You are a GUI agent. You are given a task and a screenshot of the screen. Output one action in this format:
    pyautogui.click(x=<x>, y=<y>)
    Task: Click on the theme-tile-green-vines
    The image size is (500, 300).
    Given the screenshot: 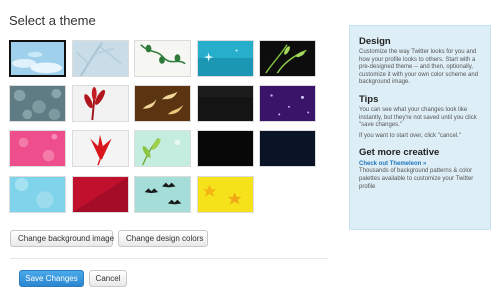 What is the action you would take?
    pyautogui.click(x=162, y=58)
    